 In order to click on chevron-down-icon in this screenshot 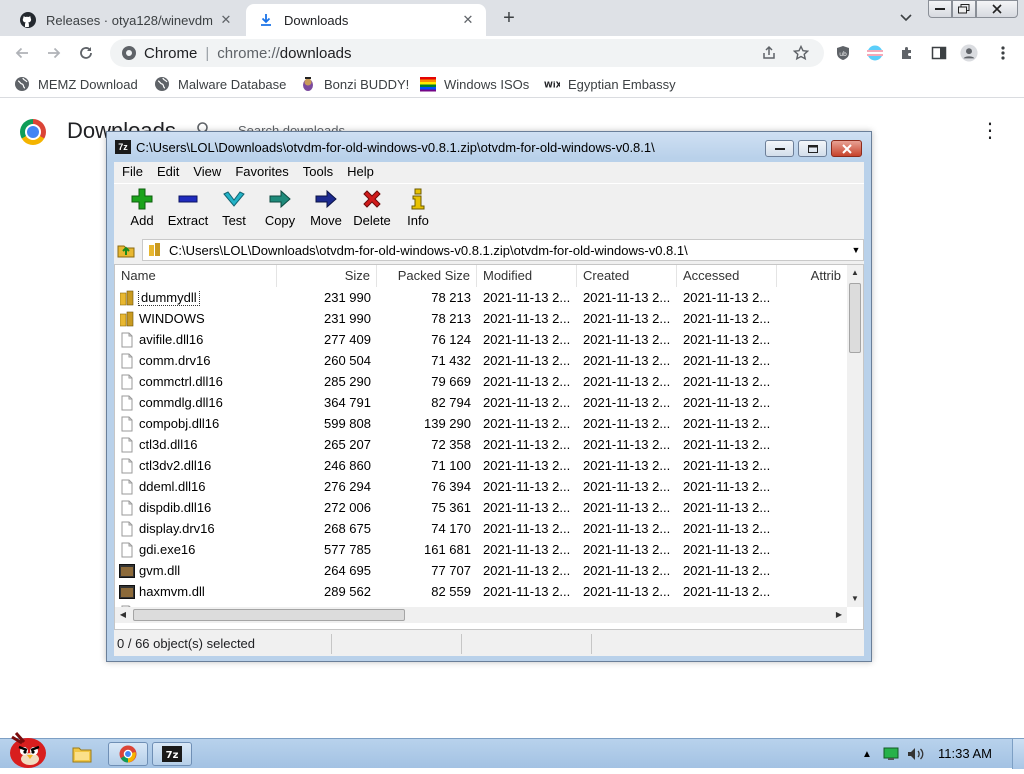, I will do `click(906, 18)`.